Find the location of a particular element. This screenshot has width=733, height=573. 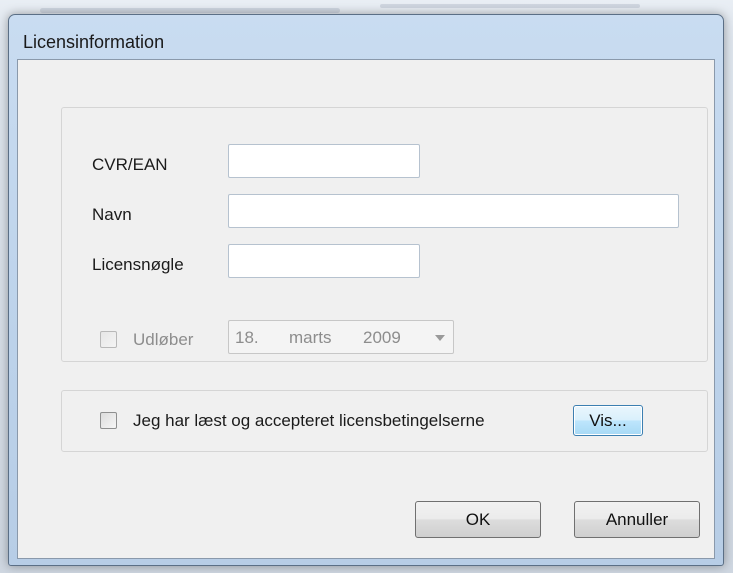

cvr-ean-input is located at coordinates (324, 161).